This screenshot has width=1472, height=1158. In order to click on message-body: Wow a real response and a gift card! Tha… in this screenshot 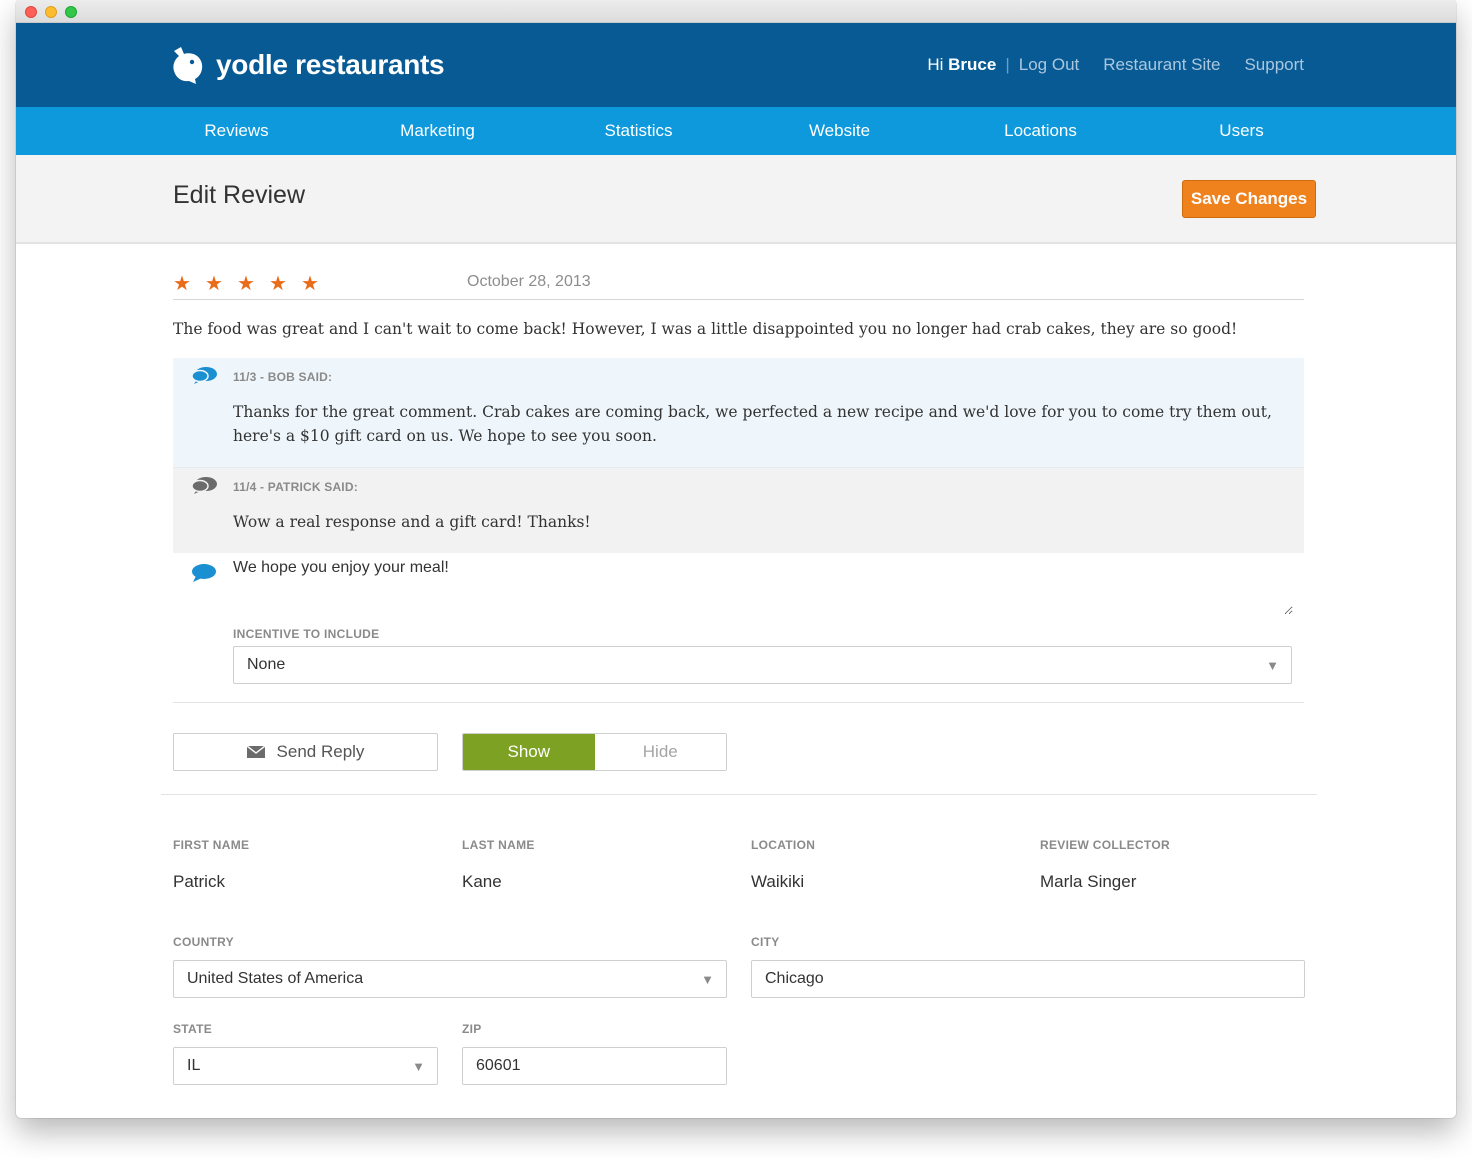, I will do `click(412, 522)`.